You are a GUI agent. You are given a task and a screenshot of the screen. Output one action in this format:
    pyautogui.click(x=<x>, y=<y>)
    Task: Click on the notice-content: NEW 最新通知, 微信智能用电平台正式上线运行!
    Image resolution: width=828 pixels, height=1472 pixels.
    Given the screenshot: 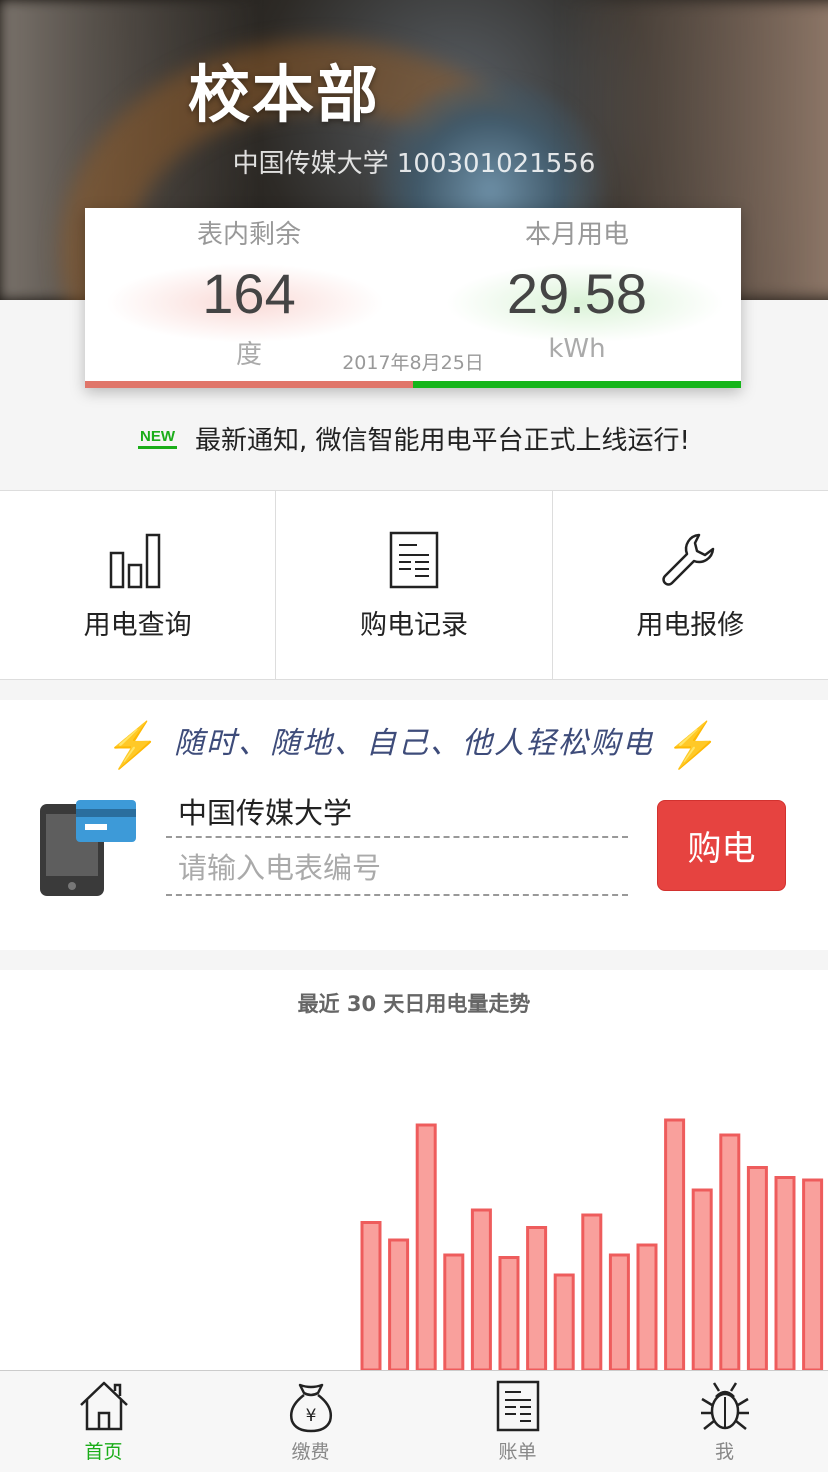 What is the action you would take?
    pyautogui.click(x=414, y=438)
    